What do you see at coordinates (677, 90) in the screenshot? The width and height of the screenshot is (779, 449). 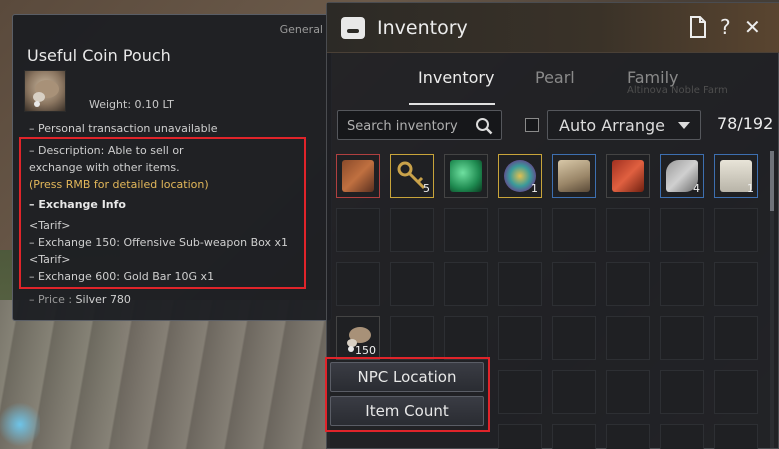 I see `background-location-text: Altinova Noble Farm` at bounding box center [677, 90].